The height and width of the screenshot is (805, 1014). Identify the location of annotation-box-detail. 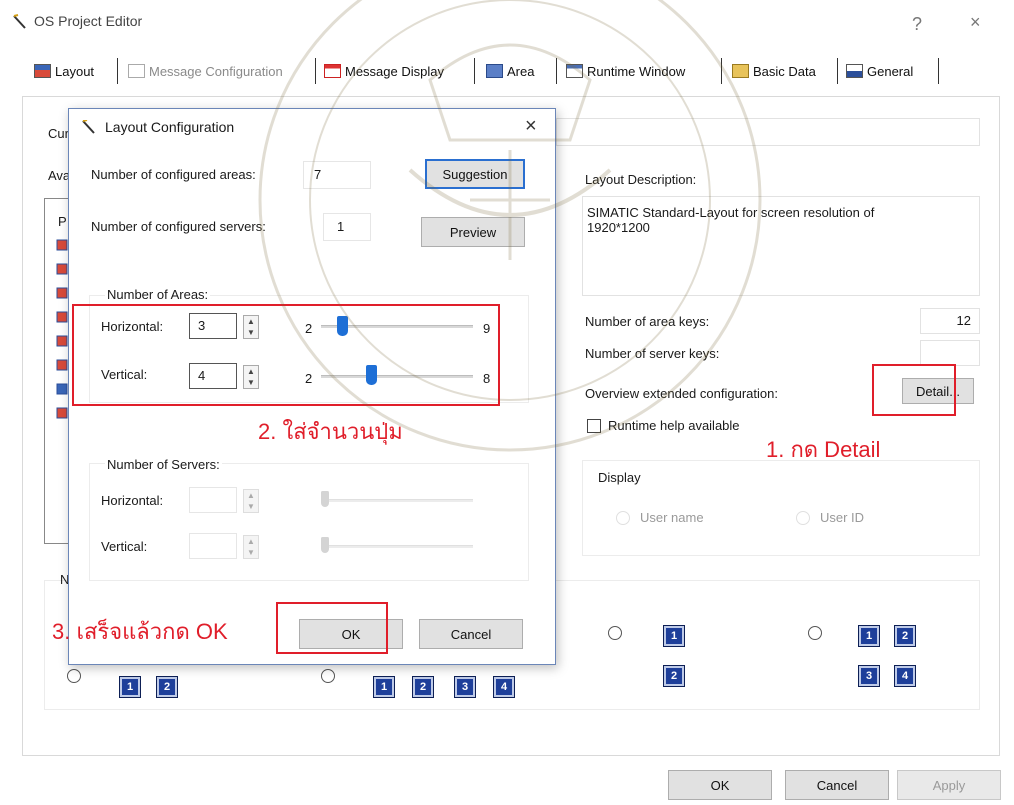
(914, 390).